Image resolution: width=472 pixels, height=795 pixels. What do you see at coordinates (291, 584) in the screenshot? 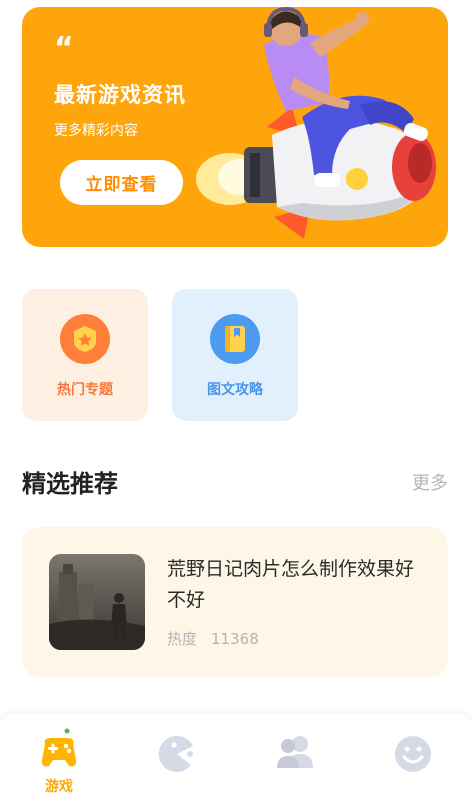
I see `article-title: 荒野日记肉片怎么制作效果好不好` at bounding box center [291, 584].